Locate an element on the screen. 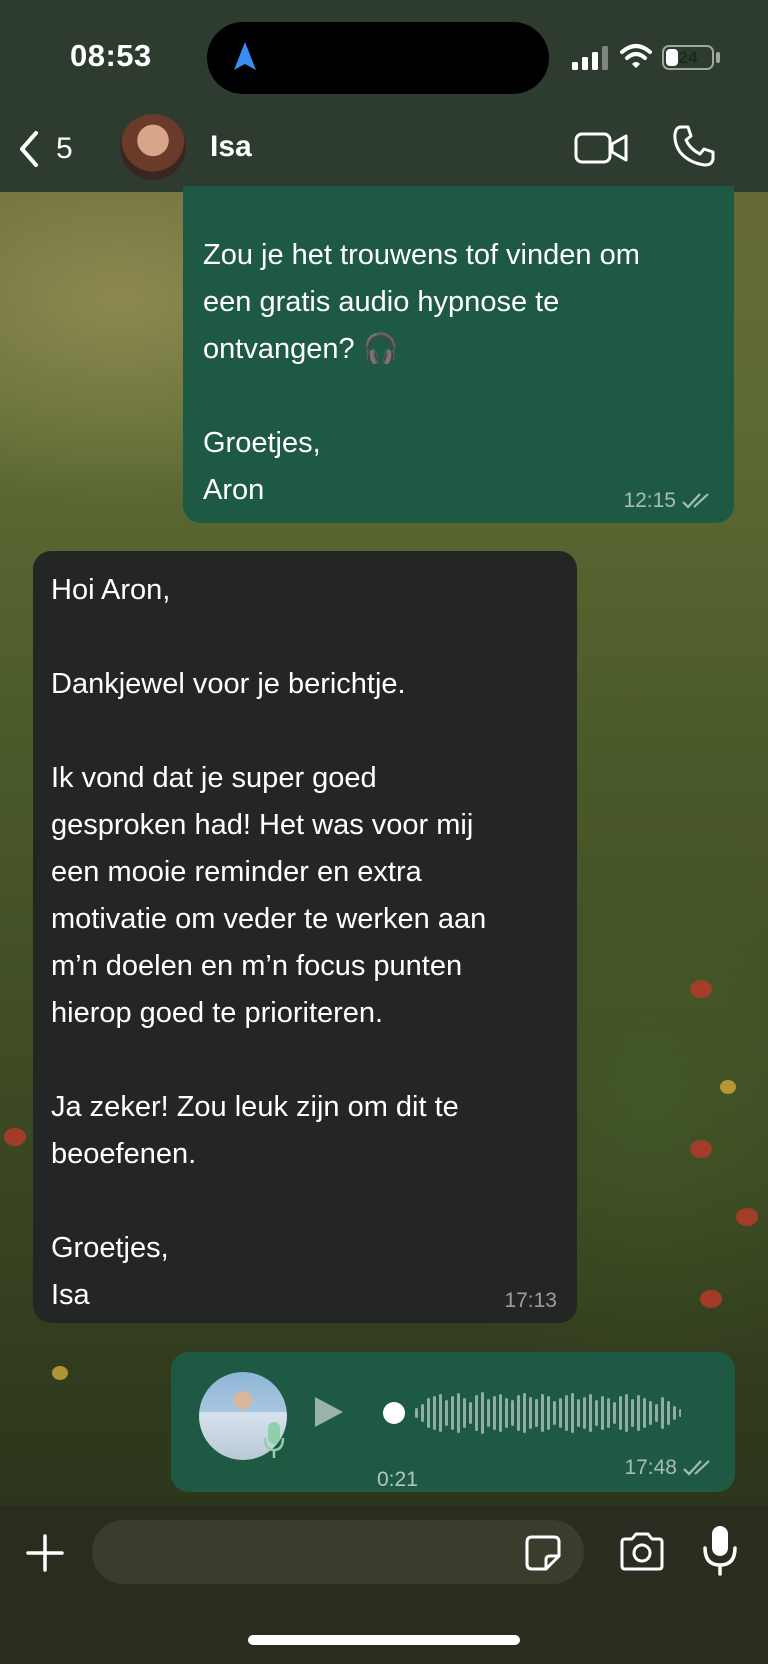 This screenshot has height=1664, width=768. message-input is located at coordinates (338, 1552).